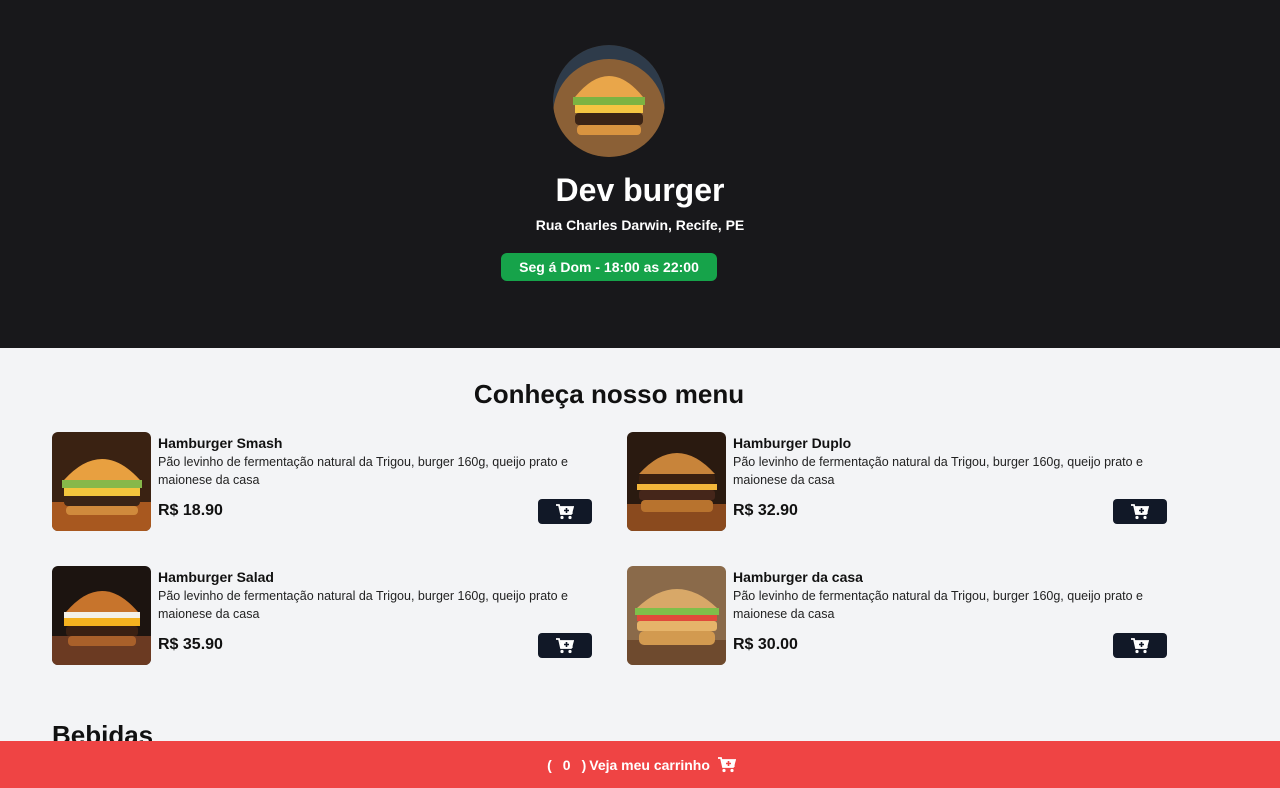  What do you see at coordinates (220, 443) in the screenshot?
I see `product-name: Hamburger Smash` at bounding box center [220, 443].